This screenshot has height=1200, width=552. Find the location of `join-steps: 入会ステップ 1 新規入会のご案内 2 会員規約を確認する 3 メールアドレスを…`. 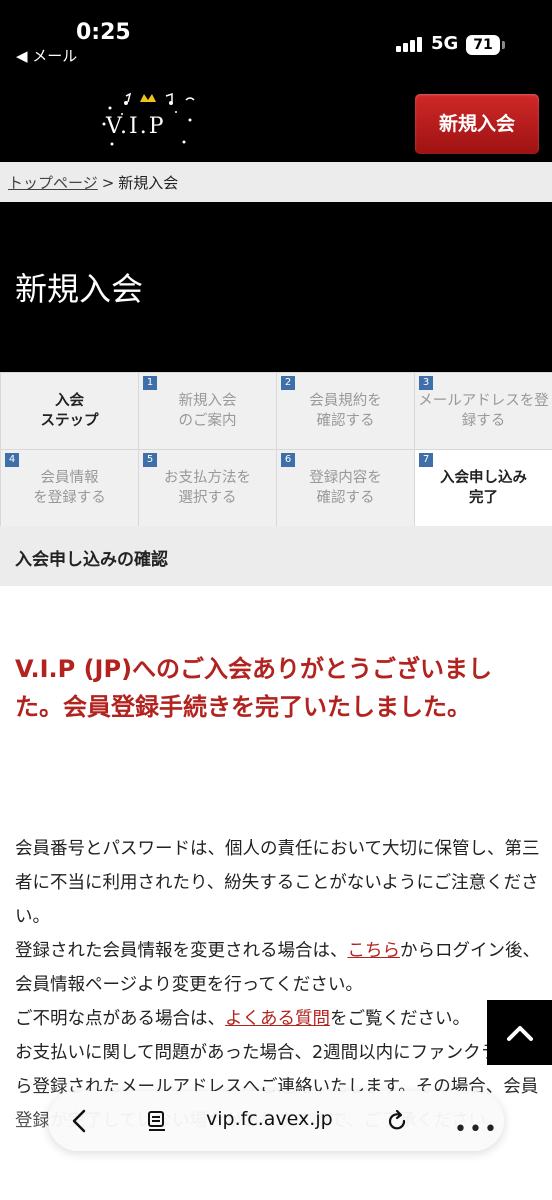

join-steps: 入会ステップ 1 新規入会のご案内 2 会員規約を確認する 3 メールアドレスを… is located at coordinates (276, 449).